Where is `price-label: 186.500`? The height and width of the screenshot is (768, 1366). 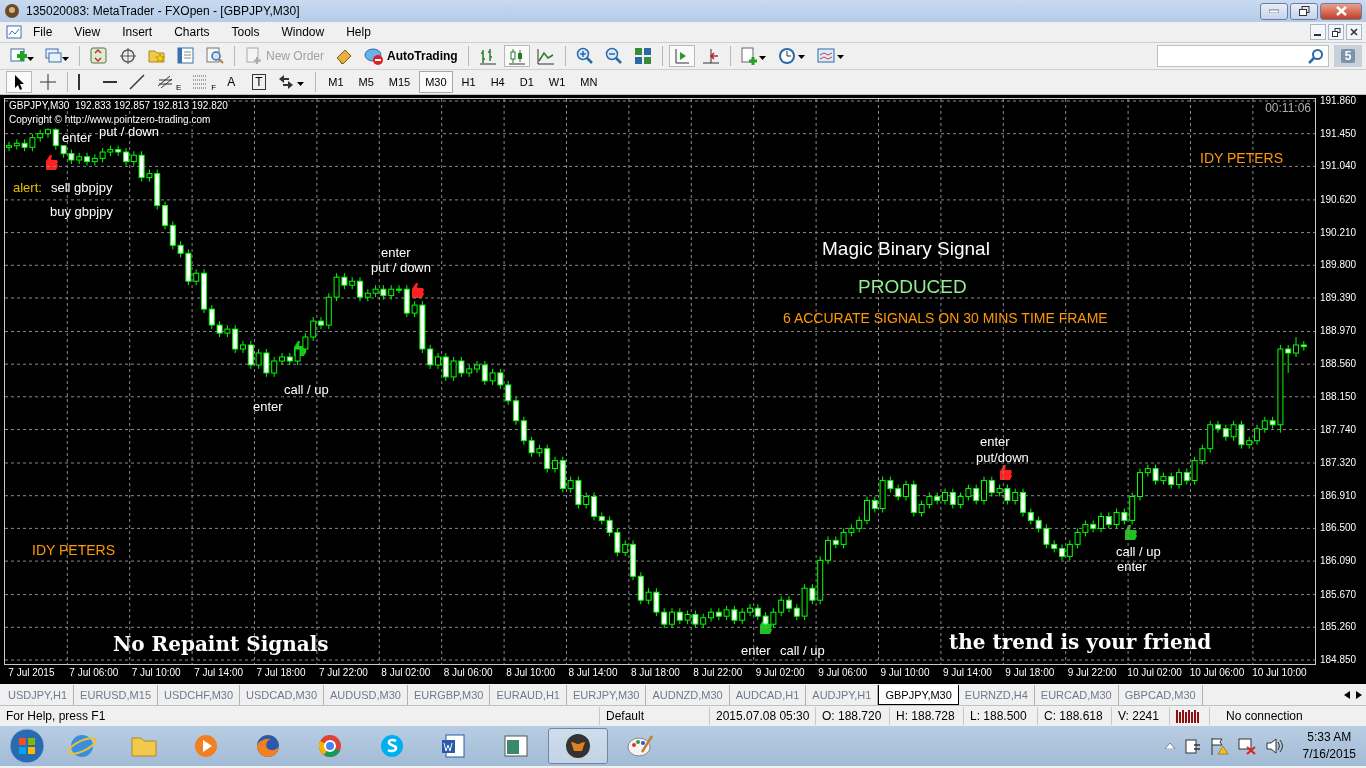 price-label: 186.500 is located at coordinates (1338, 528).